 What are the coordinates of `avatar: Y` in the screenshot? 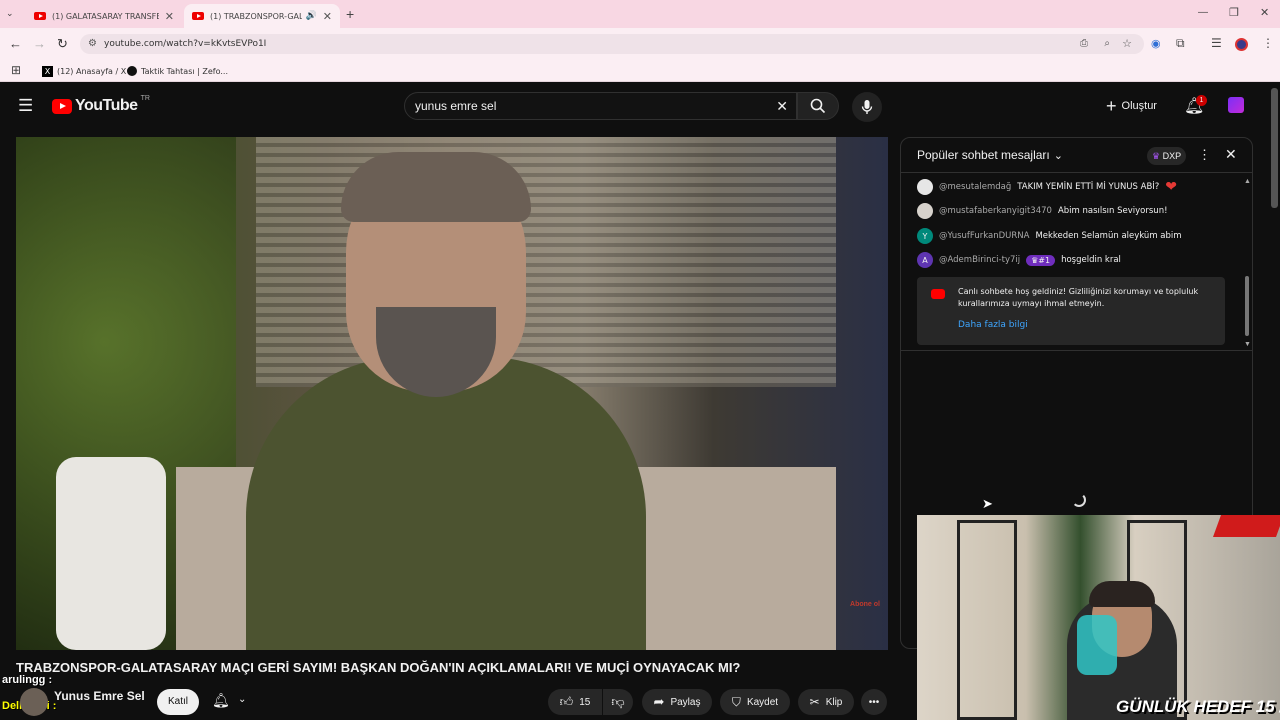 It's located at (925, 236).